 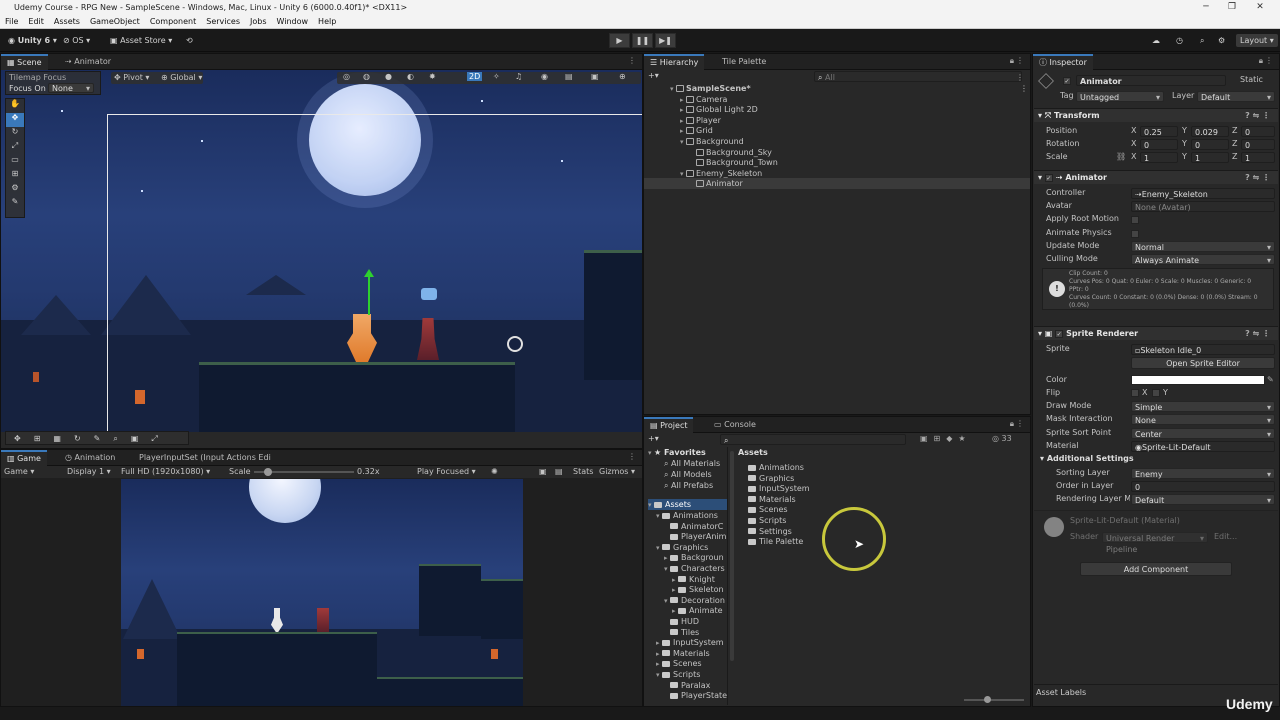 What do you see at coordinates (1232, 7) in the screenshot?
I see `maximize-icon: ❐` at bounding box center [1232, 7].